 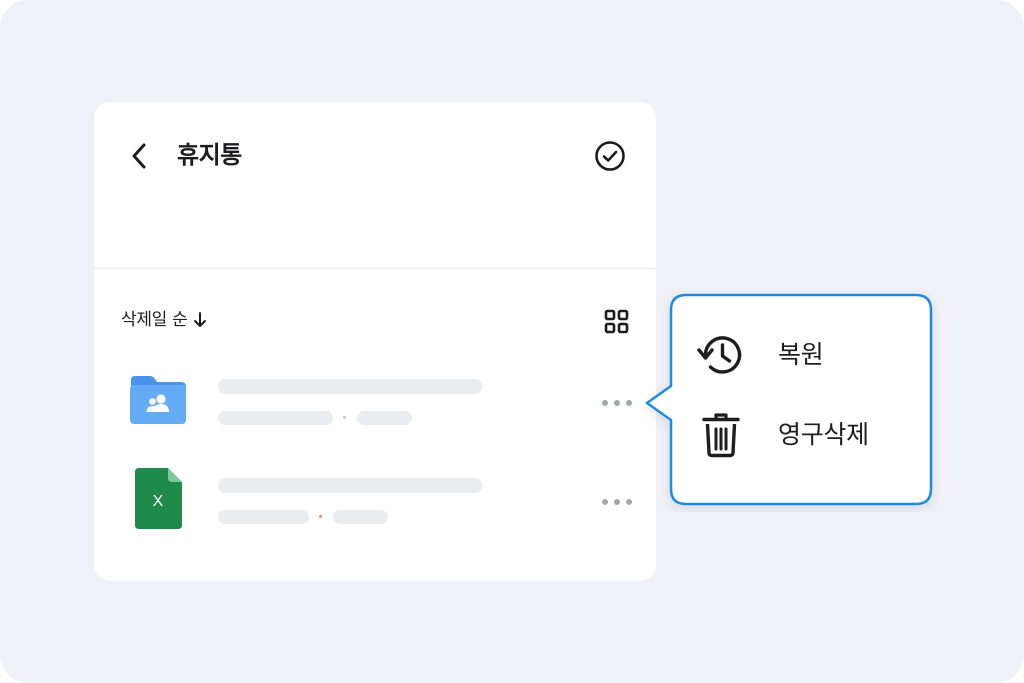 I want to click on grid-icon, so click(x=616, y=321).